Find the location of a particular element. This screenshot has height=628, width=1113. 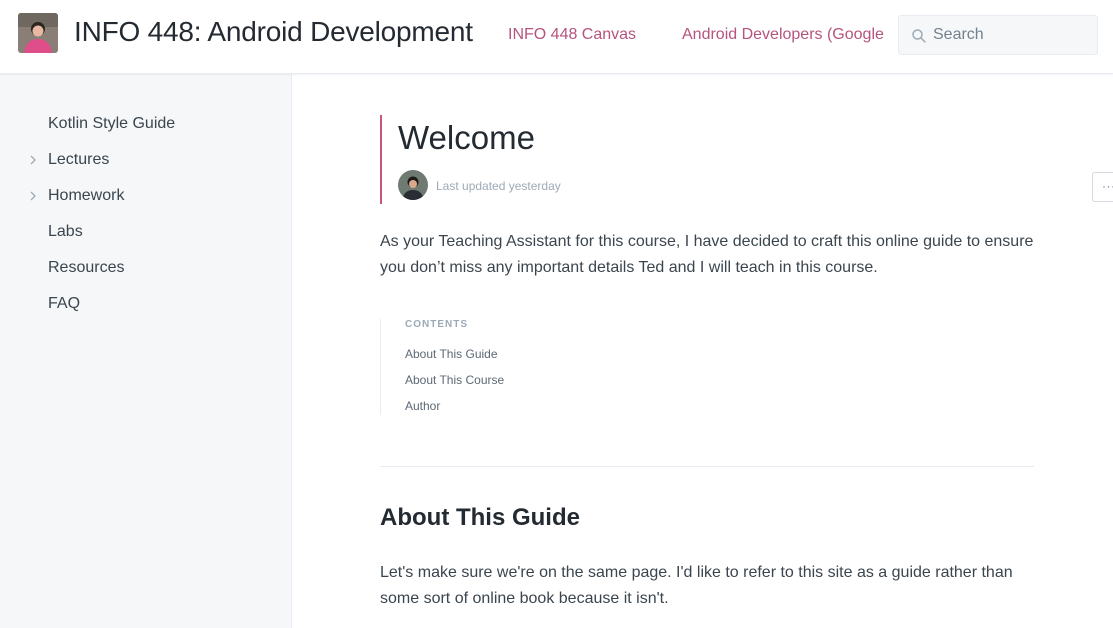

sidebar-item-homework: Homework is located at coordinates (146, 196).